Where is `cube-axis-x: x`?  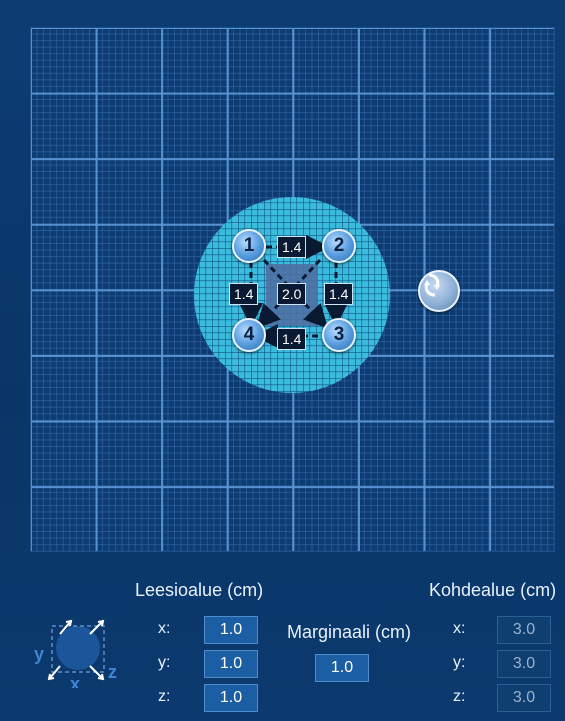 cube-axis-x: x is located at coordinates (75, 681).